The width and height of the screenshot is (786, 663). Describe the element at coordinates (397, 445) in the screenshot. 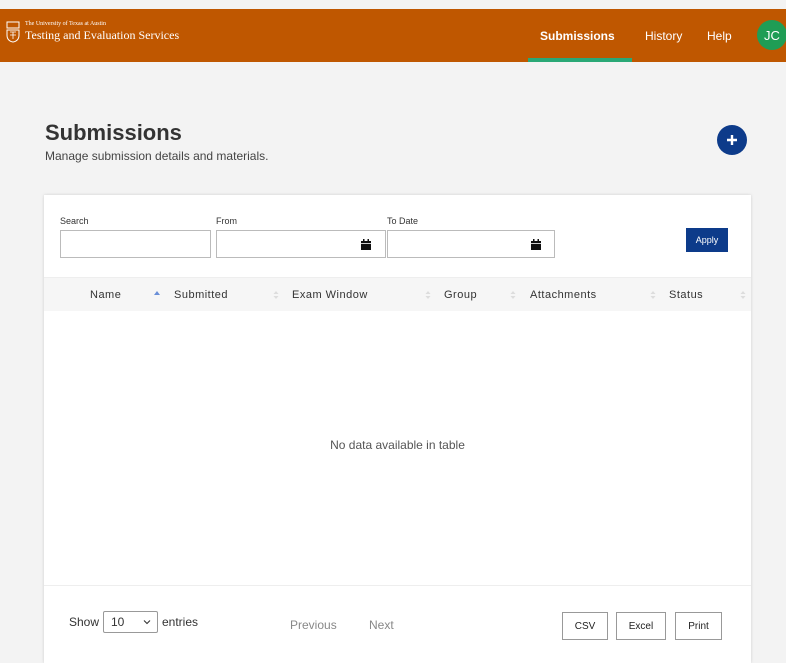

I see `empty-table-message: No data available in table` at that location.